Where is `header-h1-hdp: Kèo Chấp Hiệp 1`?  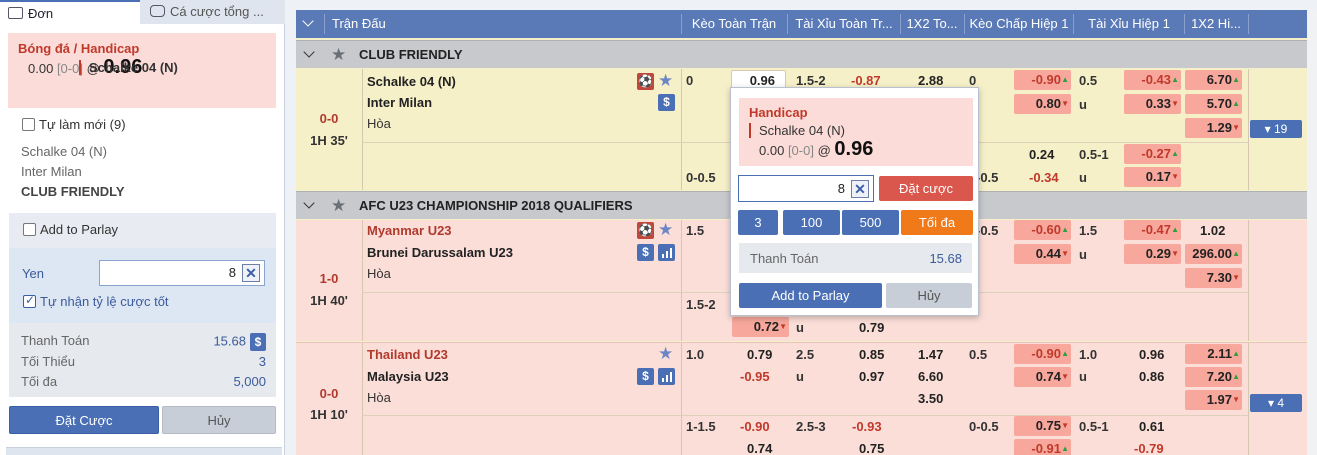
header-h1-hdp: Kèo Chấp Hiệp 1 is located at coordinates (1019, 24).